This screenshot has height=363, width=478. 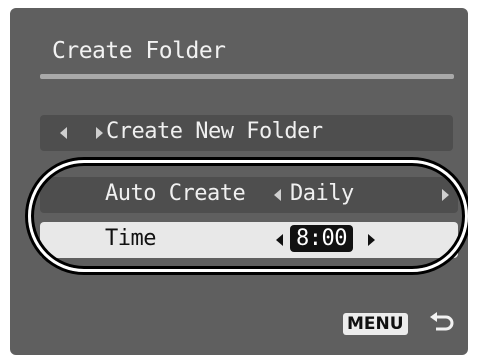 What do you see at coordinates (139, 51) in the screenshot?
I see `page-title: Create Folder` at bounding box center [139, 51].